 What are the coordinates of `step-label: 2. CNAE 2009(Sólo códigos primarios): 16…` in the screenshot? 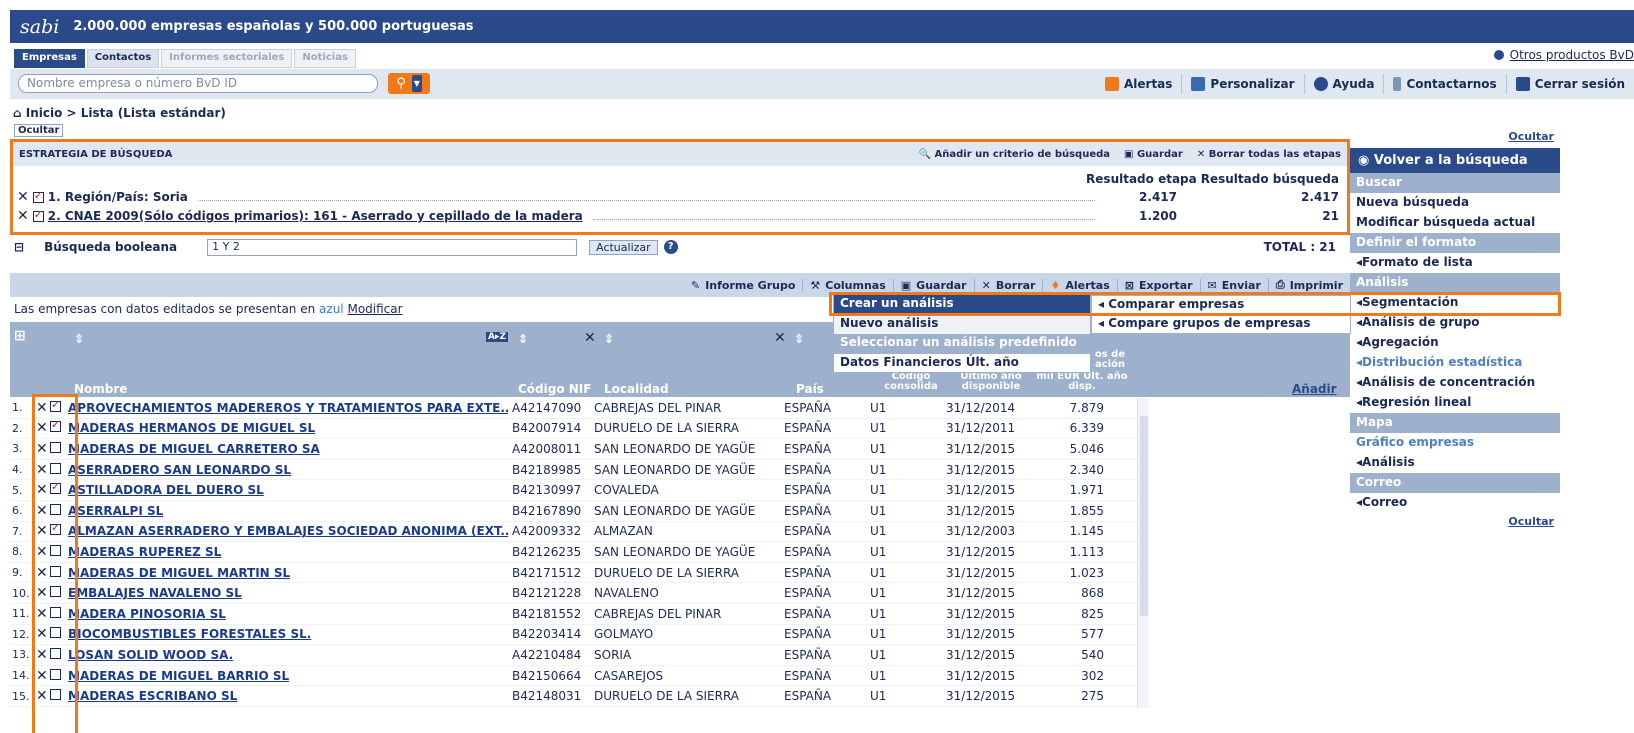 It's located at (315, 216).